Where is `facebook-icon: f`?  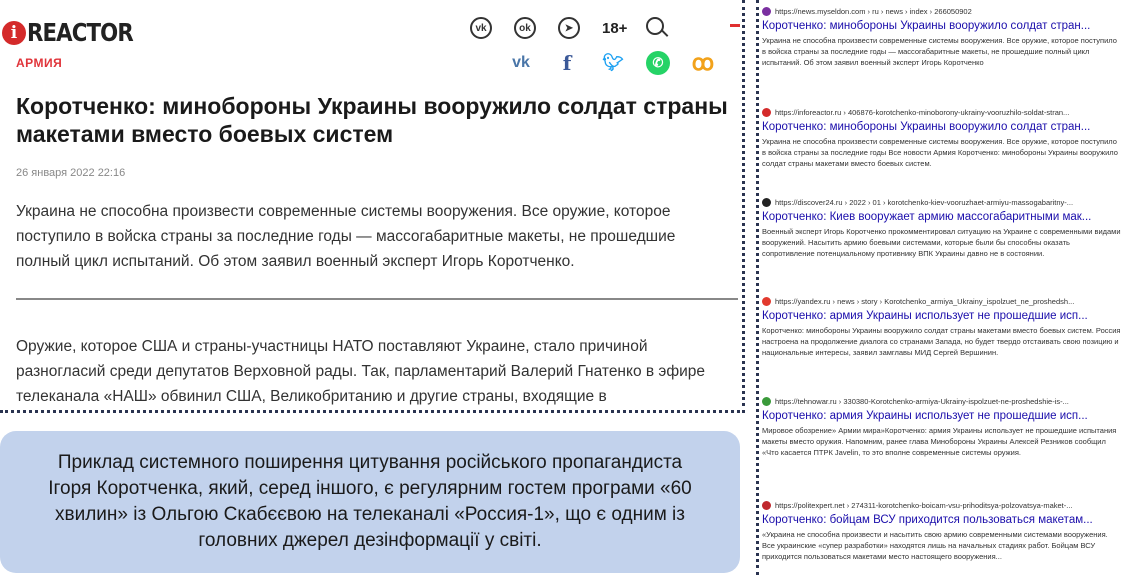
facebook-icon: f is located at coordinates (567, 63).